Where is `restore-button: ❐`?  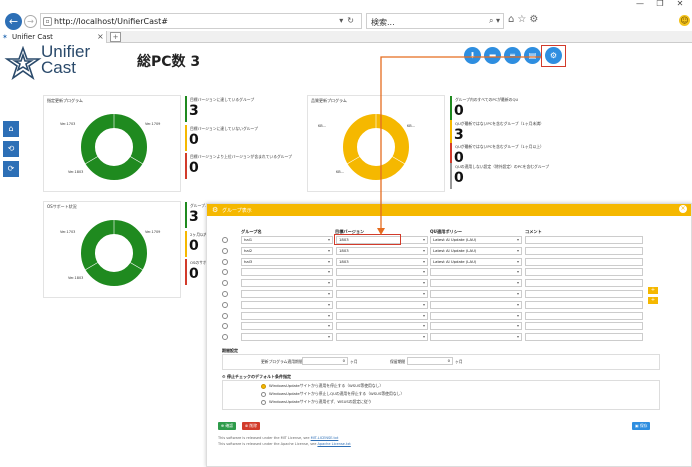
restore-button: ❐ is located at coordinates (660, 4).